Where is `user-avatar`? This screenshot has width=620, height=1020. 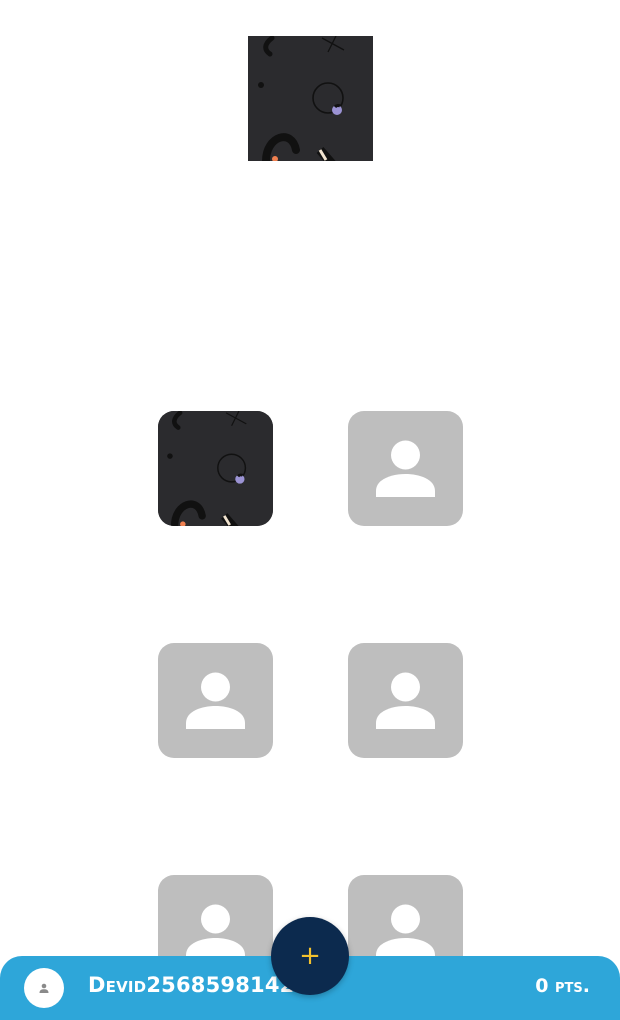
user-avatar is located at coordinates (44, 988).